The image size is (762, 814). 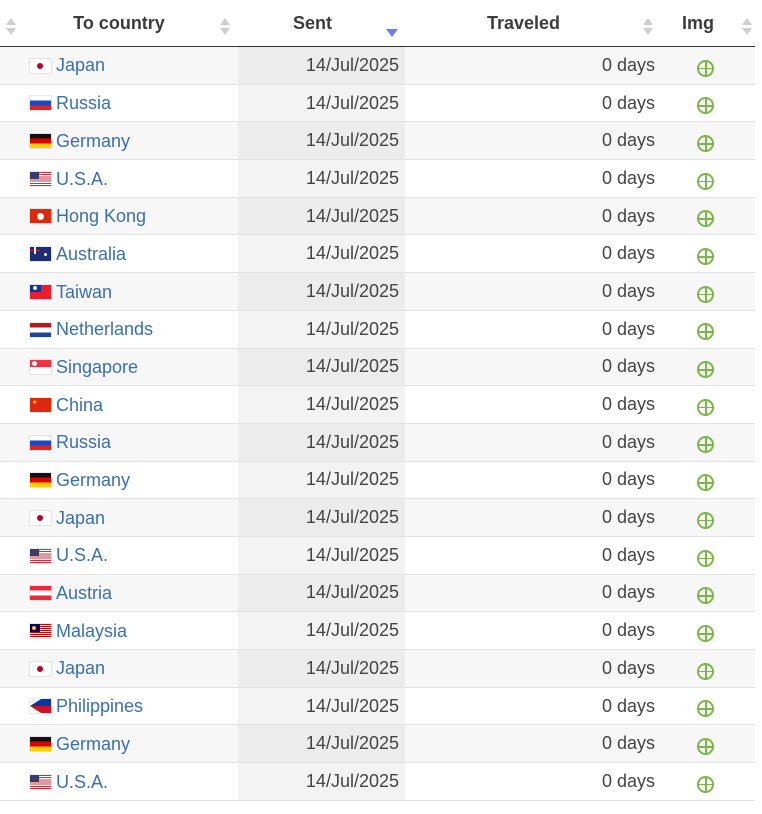 What do you see at coordinates (707, 23) in the screenshot?
I see `column-header-img: Img` at bounding box center [707, 23].